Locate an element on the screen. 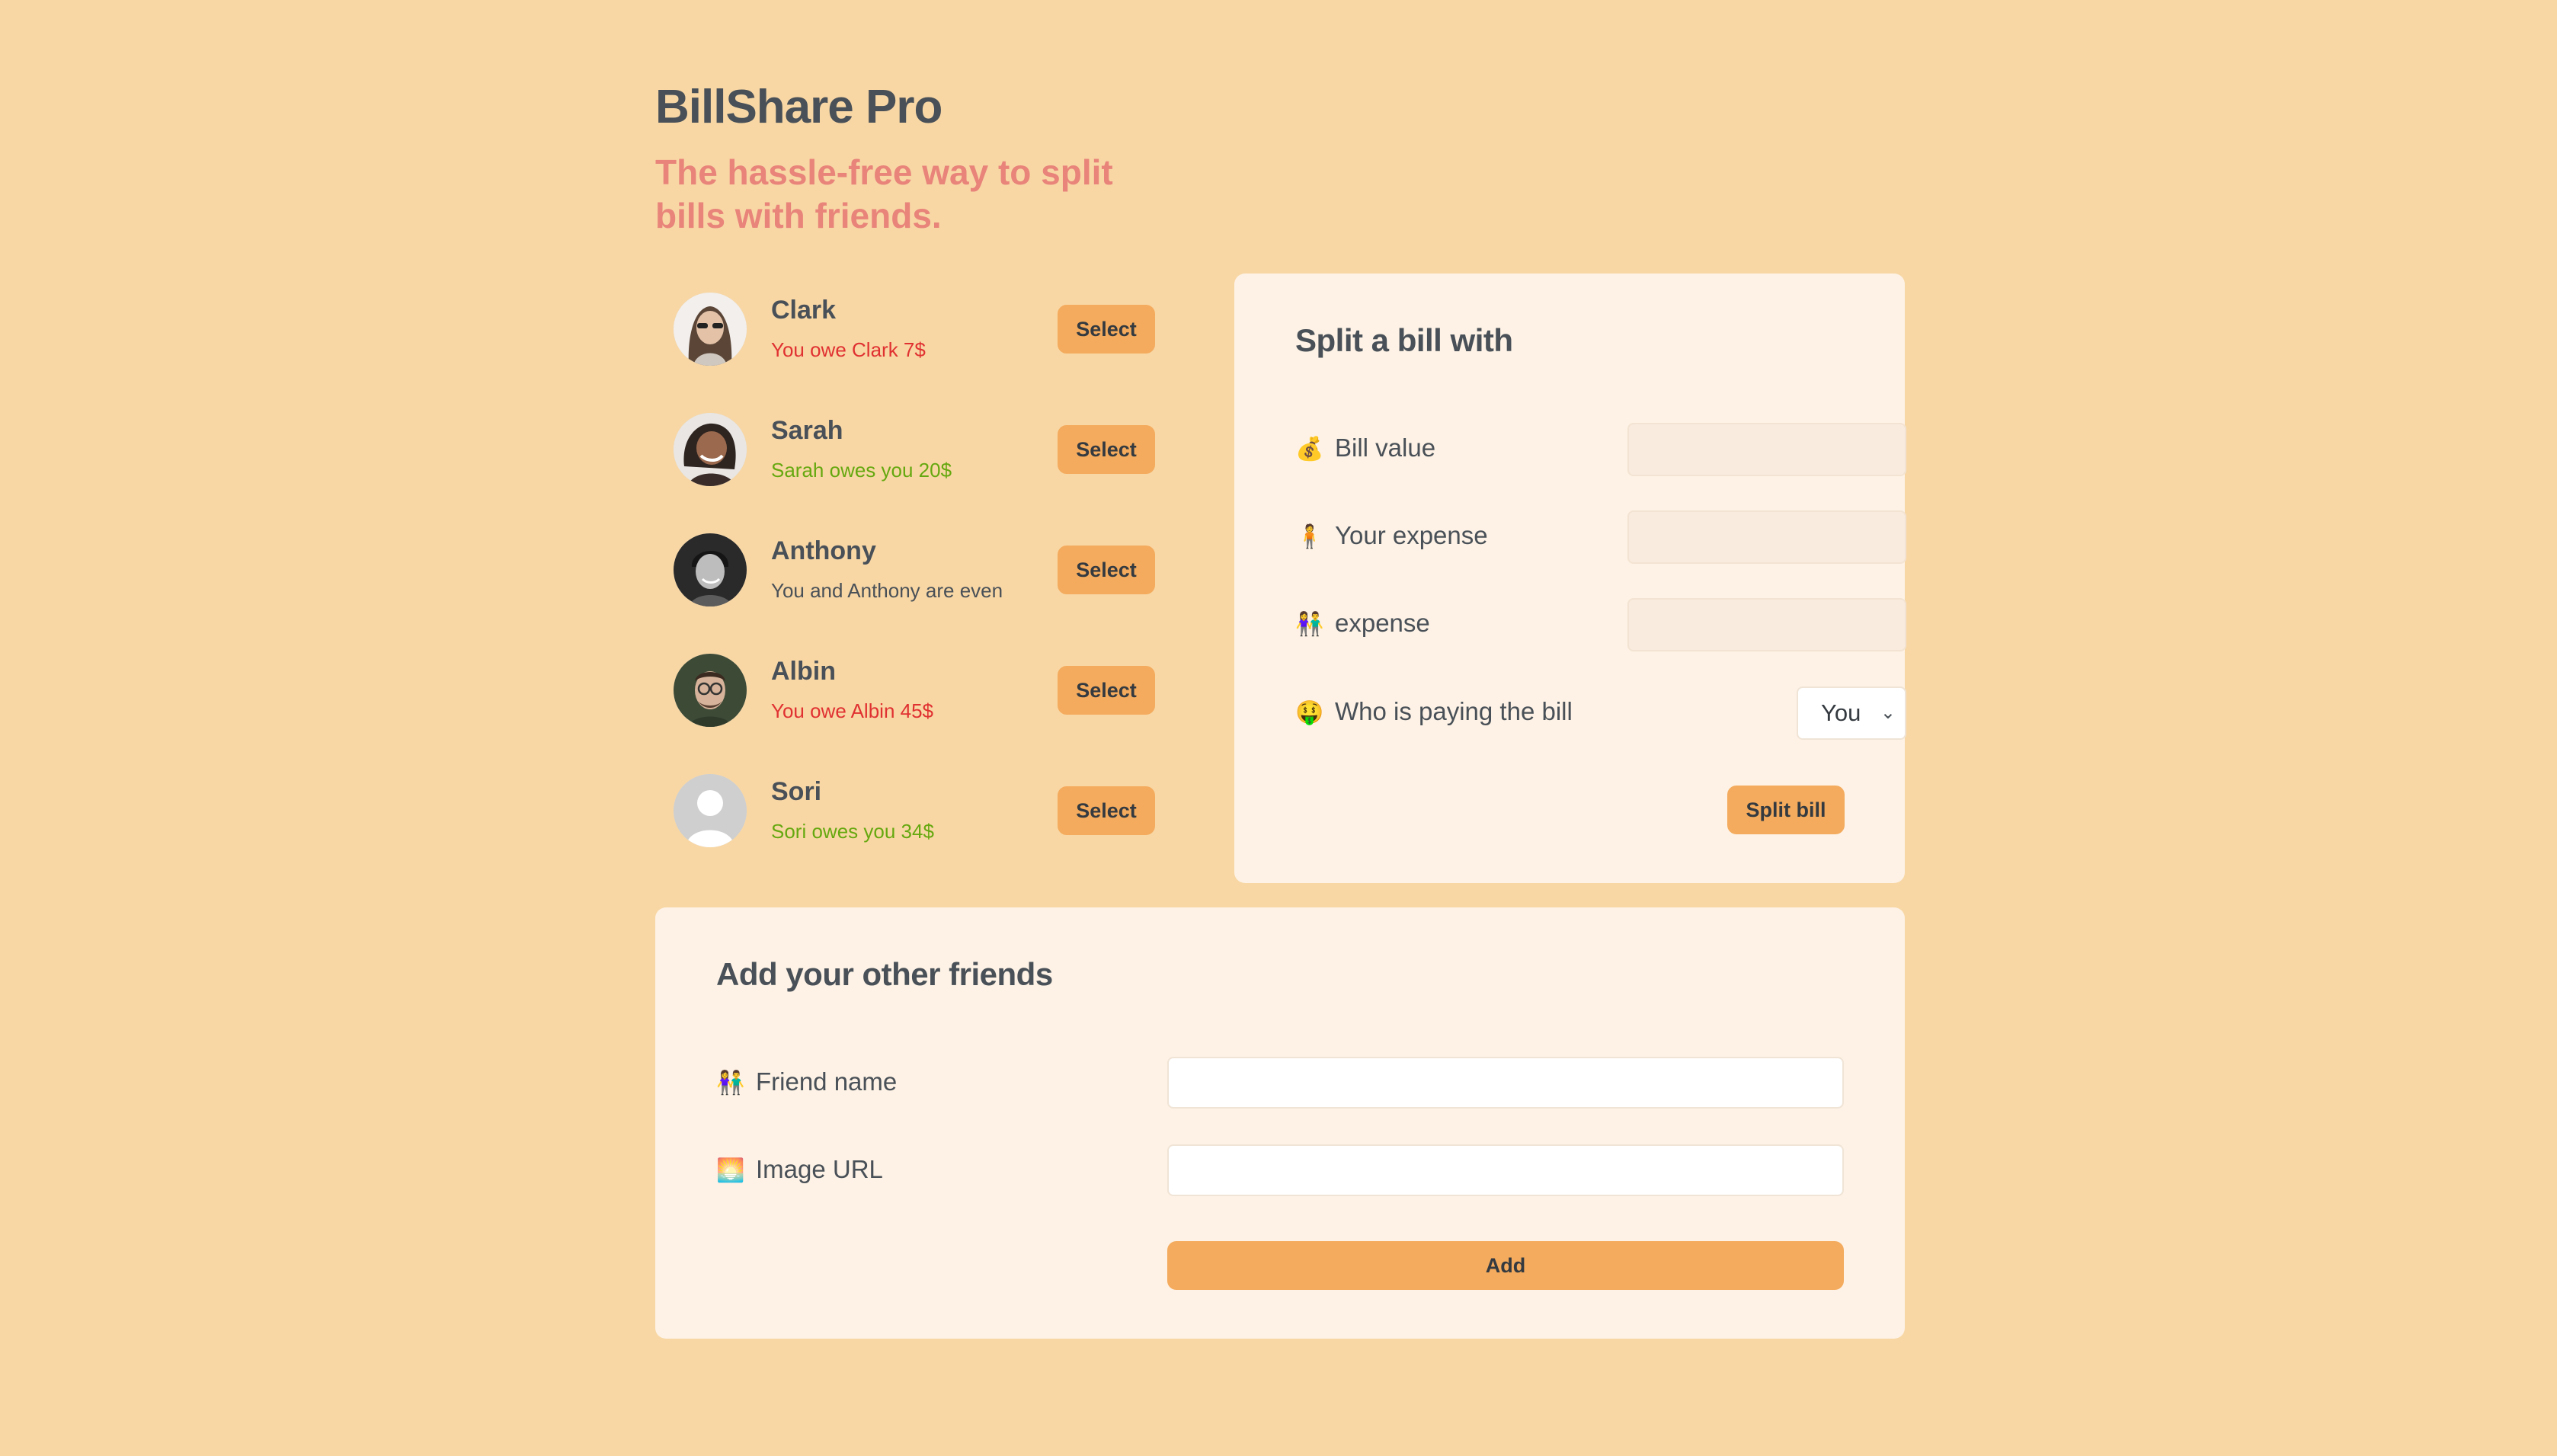 This screenshot has width=2557, height=1456. person-standing-icon: 🧍 is located at coordinates (1309, 536).